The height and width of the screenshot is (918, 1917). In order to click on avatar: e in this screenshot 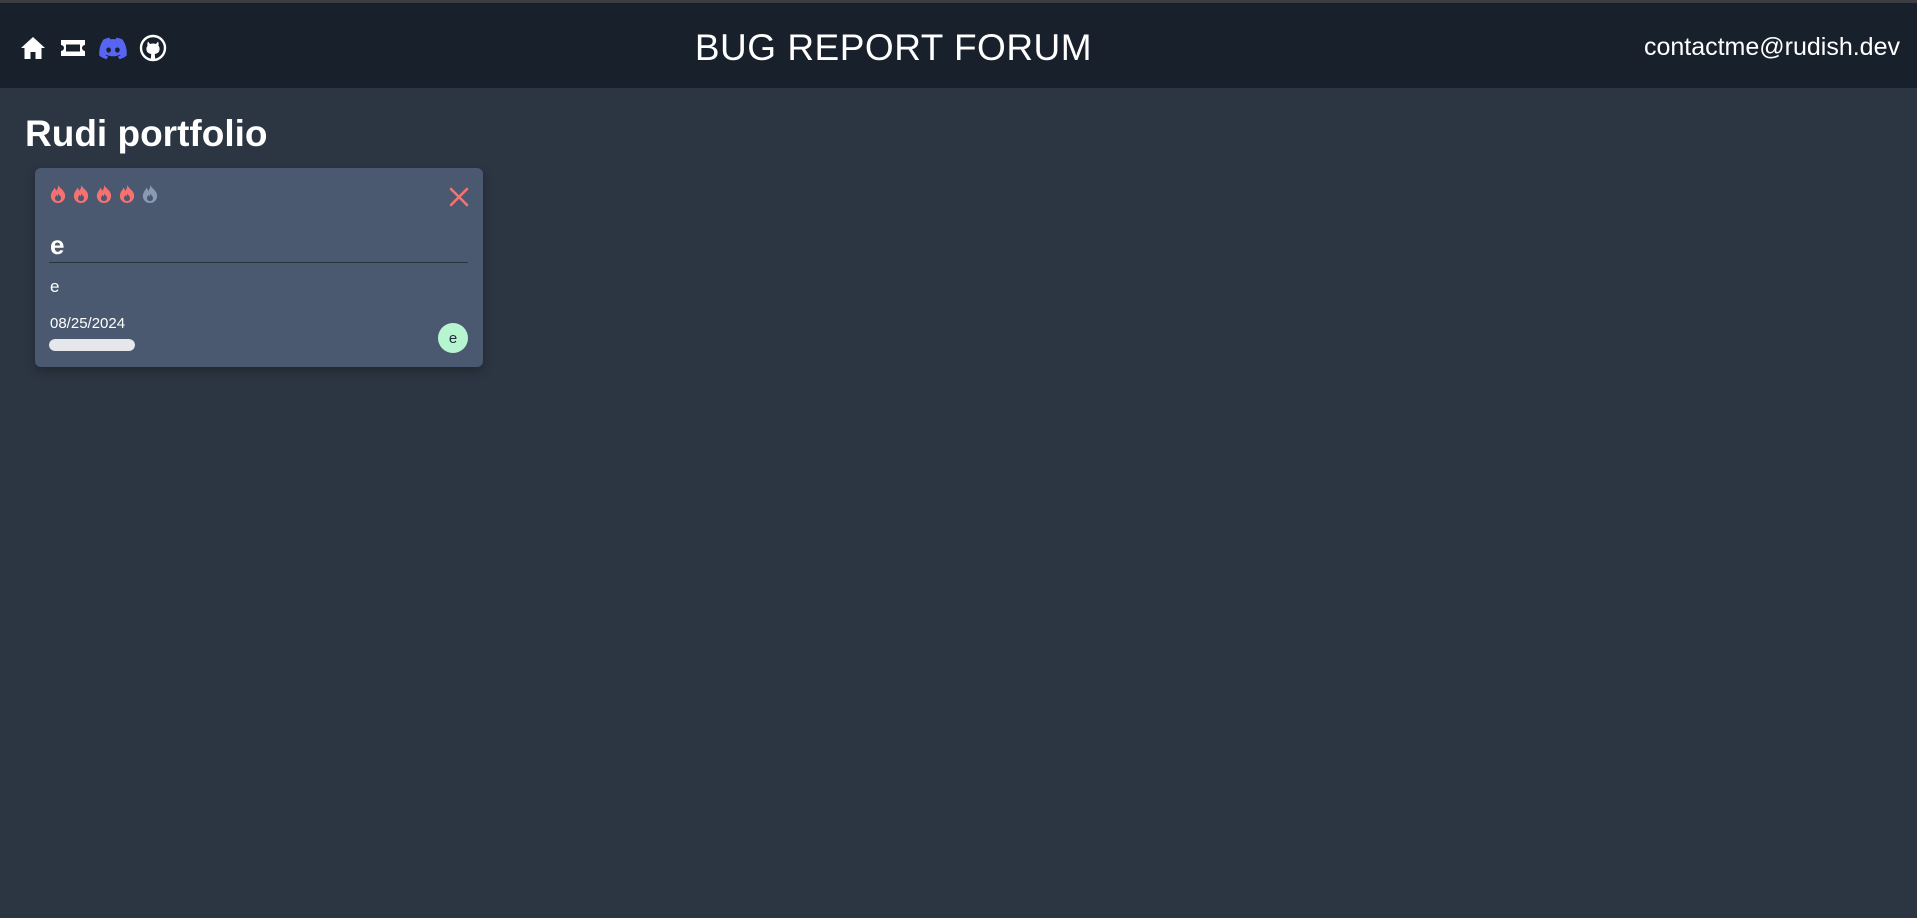, I will do `click(453, 338)`.